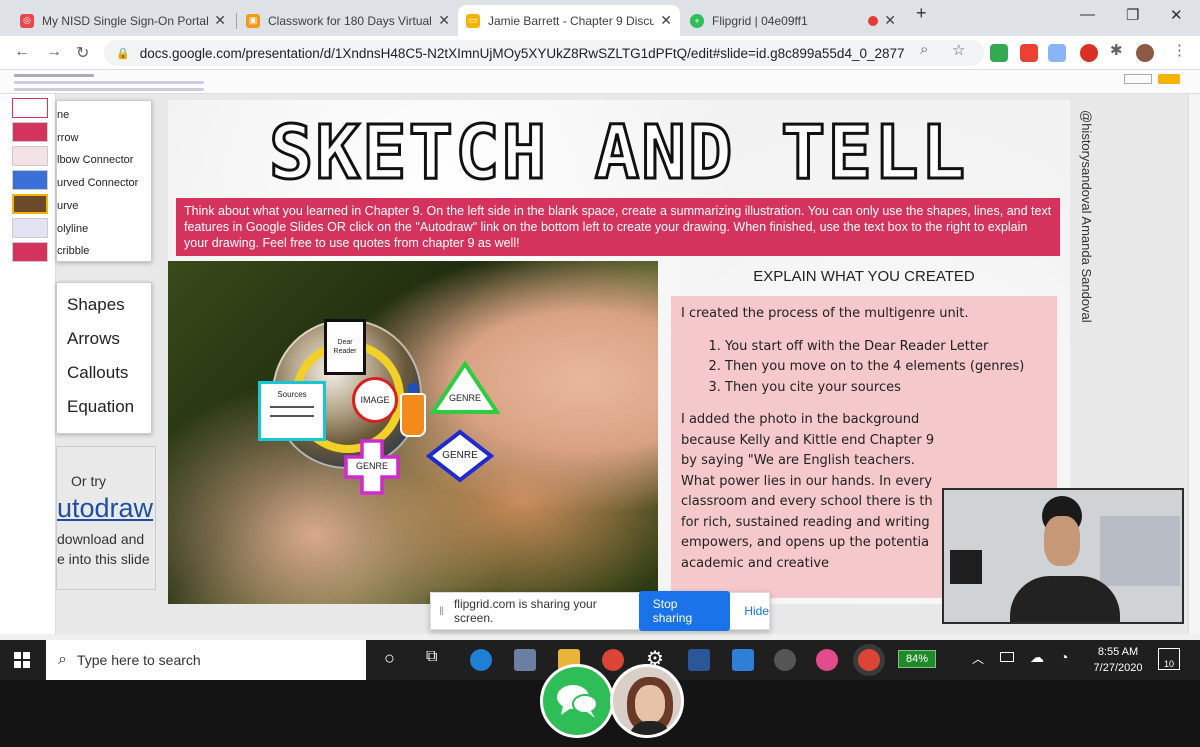 The width and height of the screenshot is (1200, 747). Describe the element at coordinates (1037, 657) in the screenshot. I see `onedrive-cloud-icon: ☁` at that location.